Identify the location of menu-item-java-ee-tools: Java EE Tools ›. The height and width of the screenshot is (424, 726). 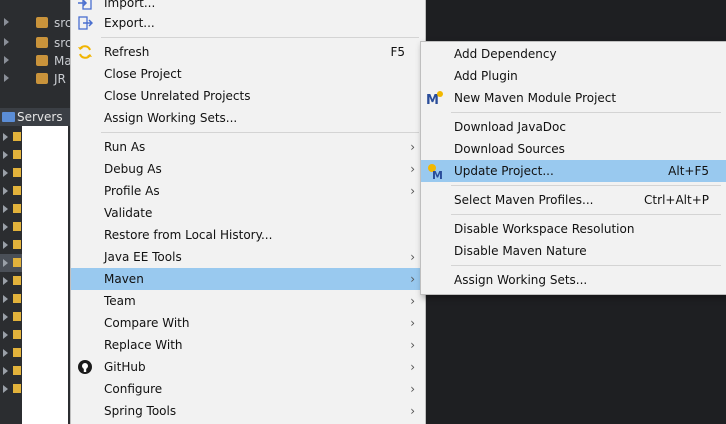
(248, 257).